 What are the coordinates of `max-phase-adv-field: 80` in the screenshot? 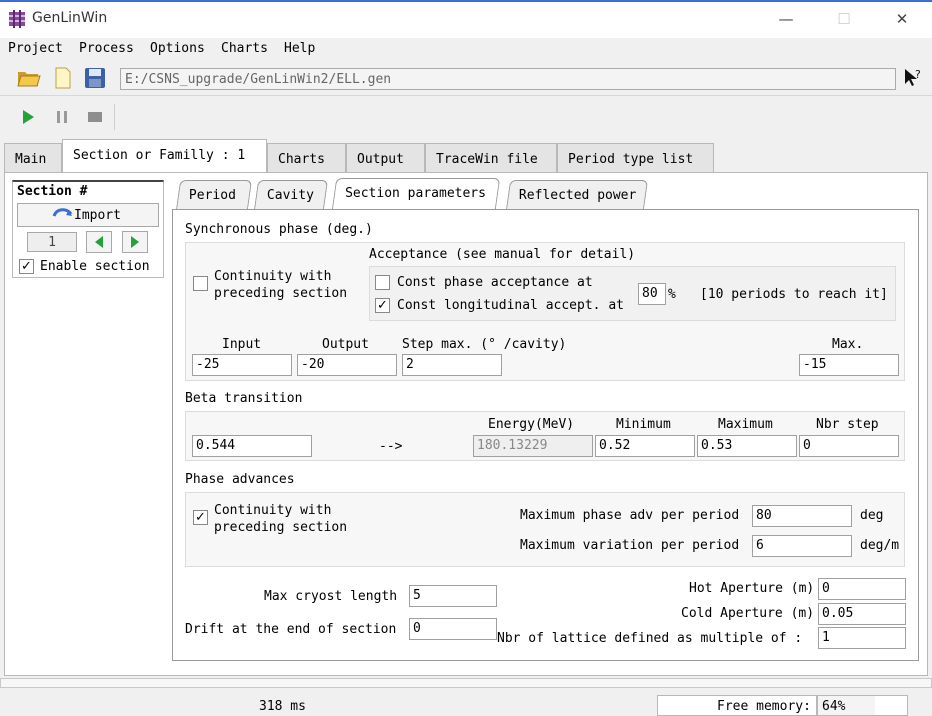 It's located at (802, 516).